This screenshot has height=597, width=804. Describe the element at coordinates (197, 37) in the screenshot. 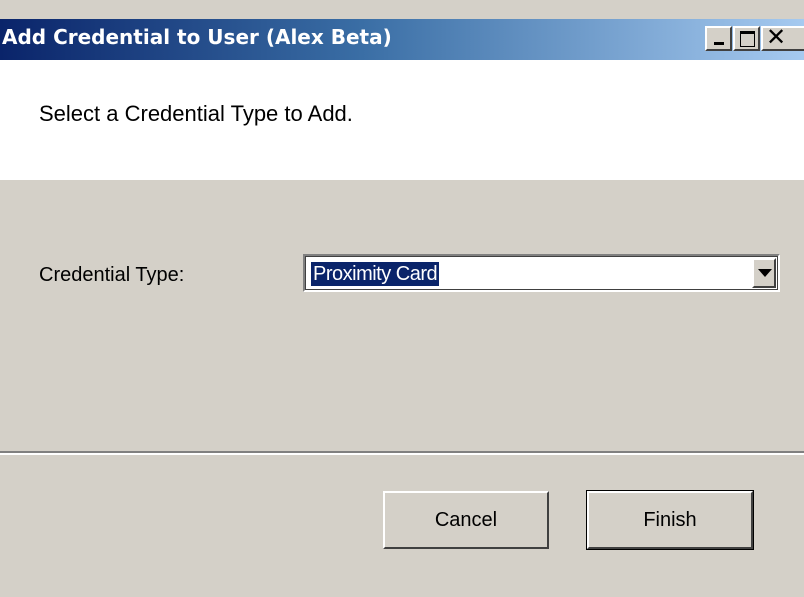

I see `window-title: Add Credential to User (Alex Beta)` at that location.